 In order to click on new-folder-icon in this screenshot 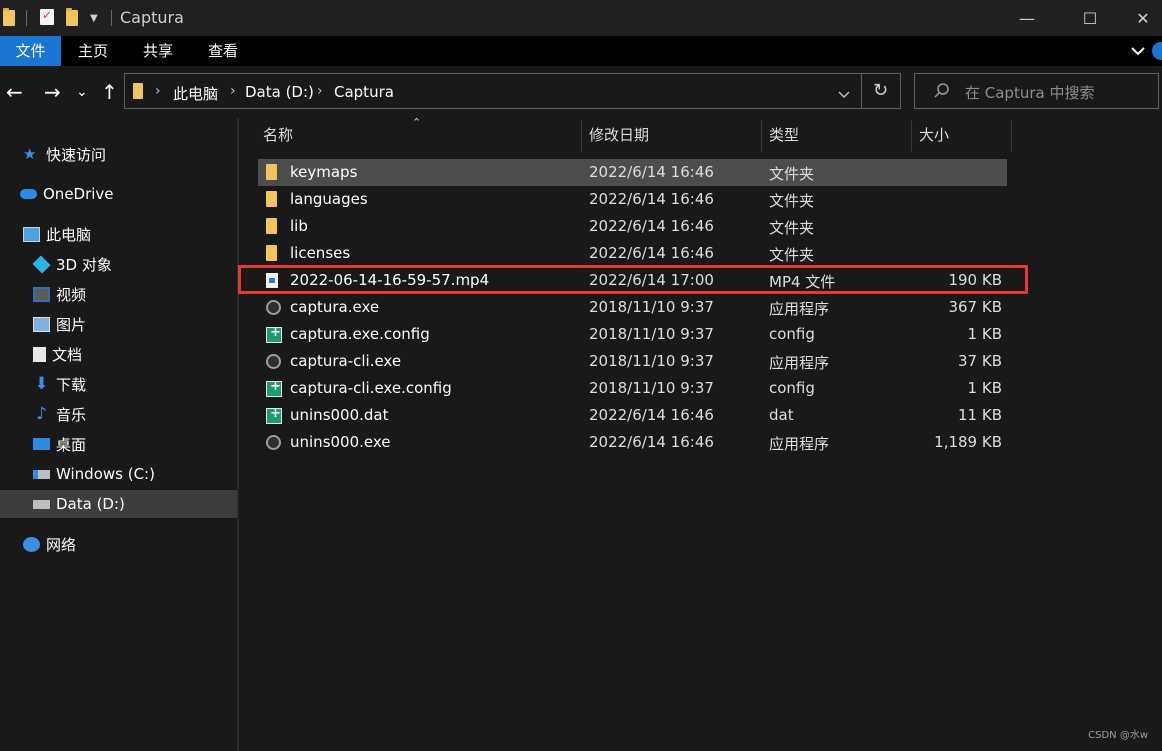, I will do `click(72, 18)`.